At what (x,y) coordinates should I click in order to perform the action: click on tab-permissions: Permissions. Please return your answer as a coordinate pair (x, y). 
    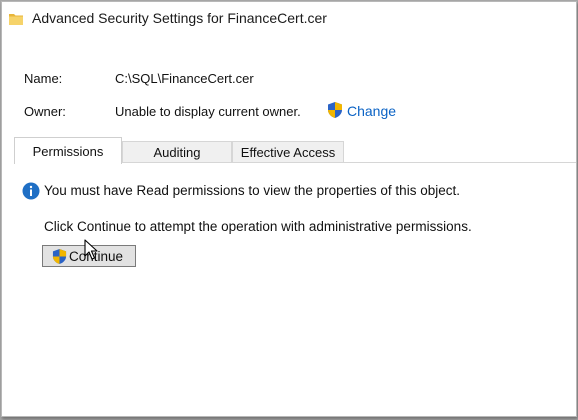
    Looking at the image, I should click on (68, 150).